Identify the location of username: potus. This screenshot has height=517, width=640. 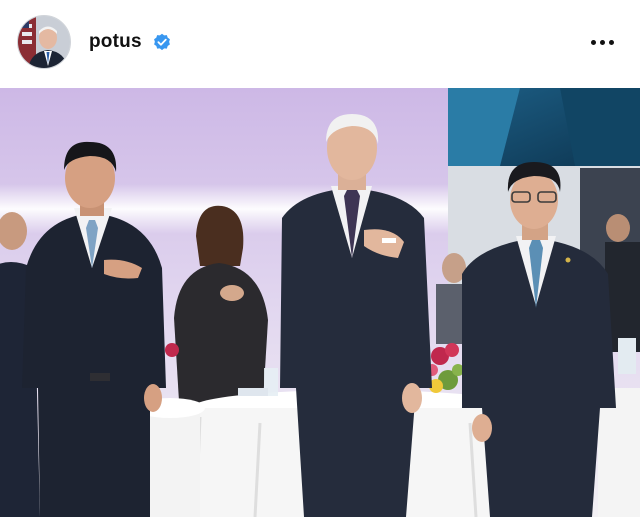
(115, 42).